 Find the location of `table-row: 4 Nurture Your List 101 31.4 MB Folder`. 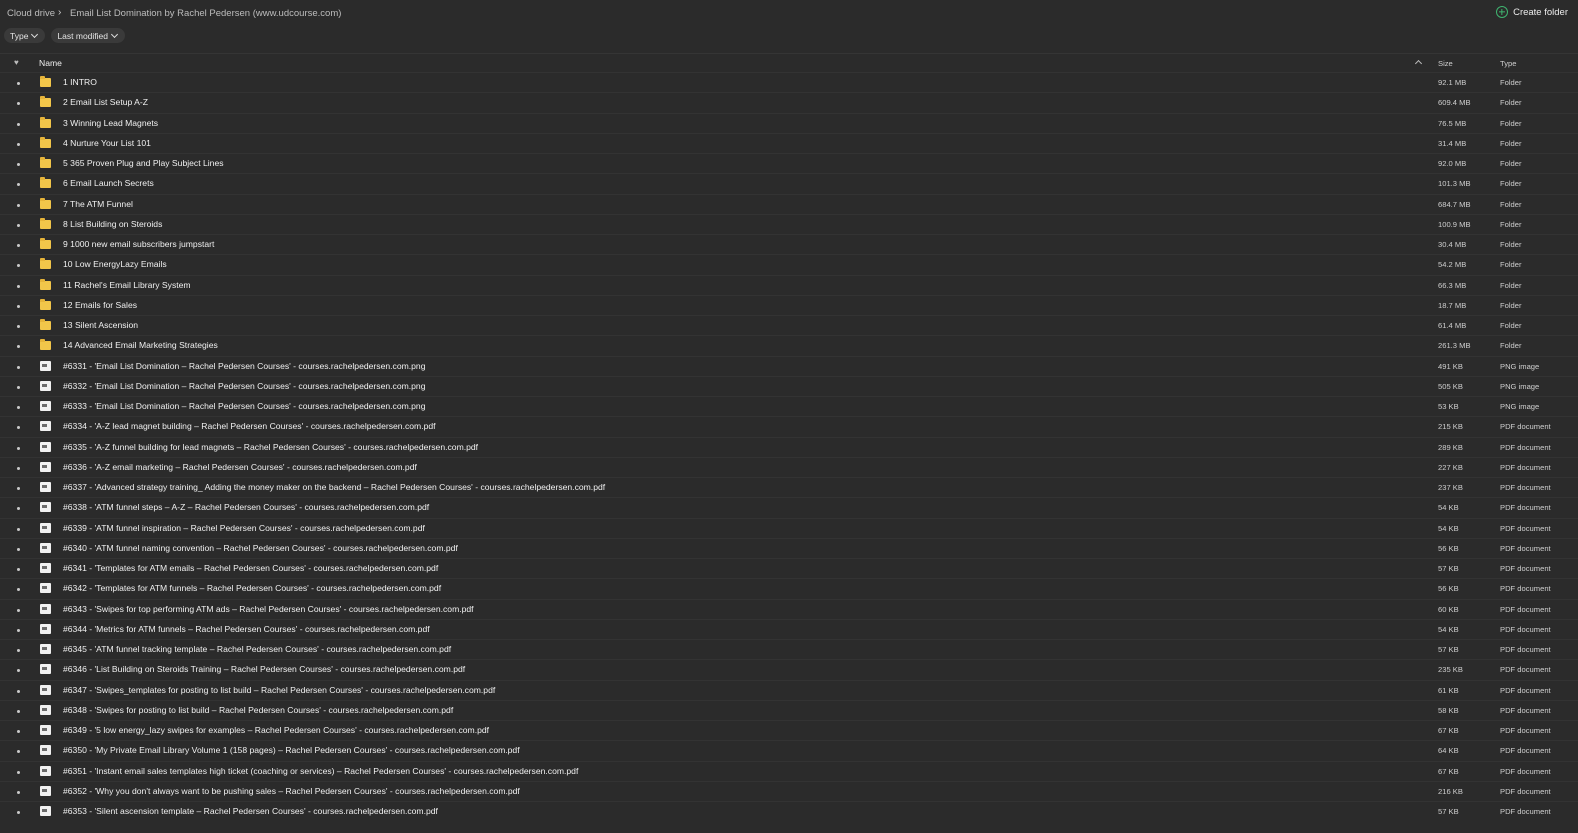

table-row: 4 Nurture Your List 101 31.4 MB Folder is located at coordinates (789, 142).